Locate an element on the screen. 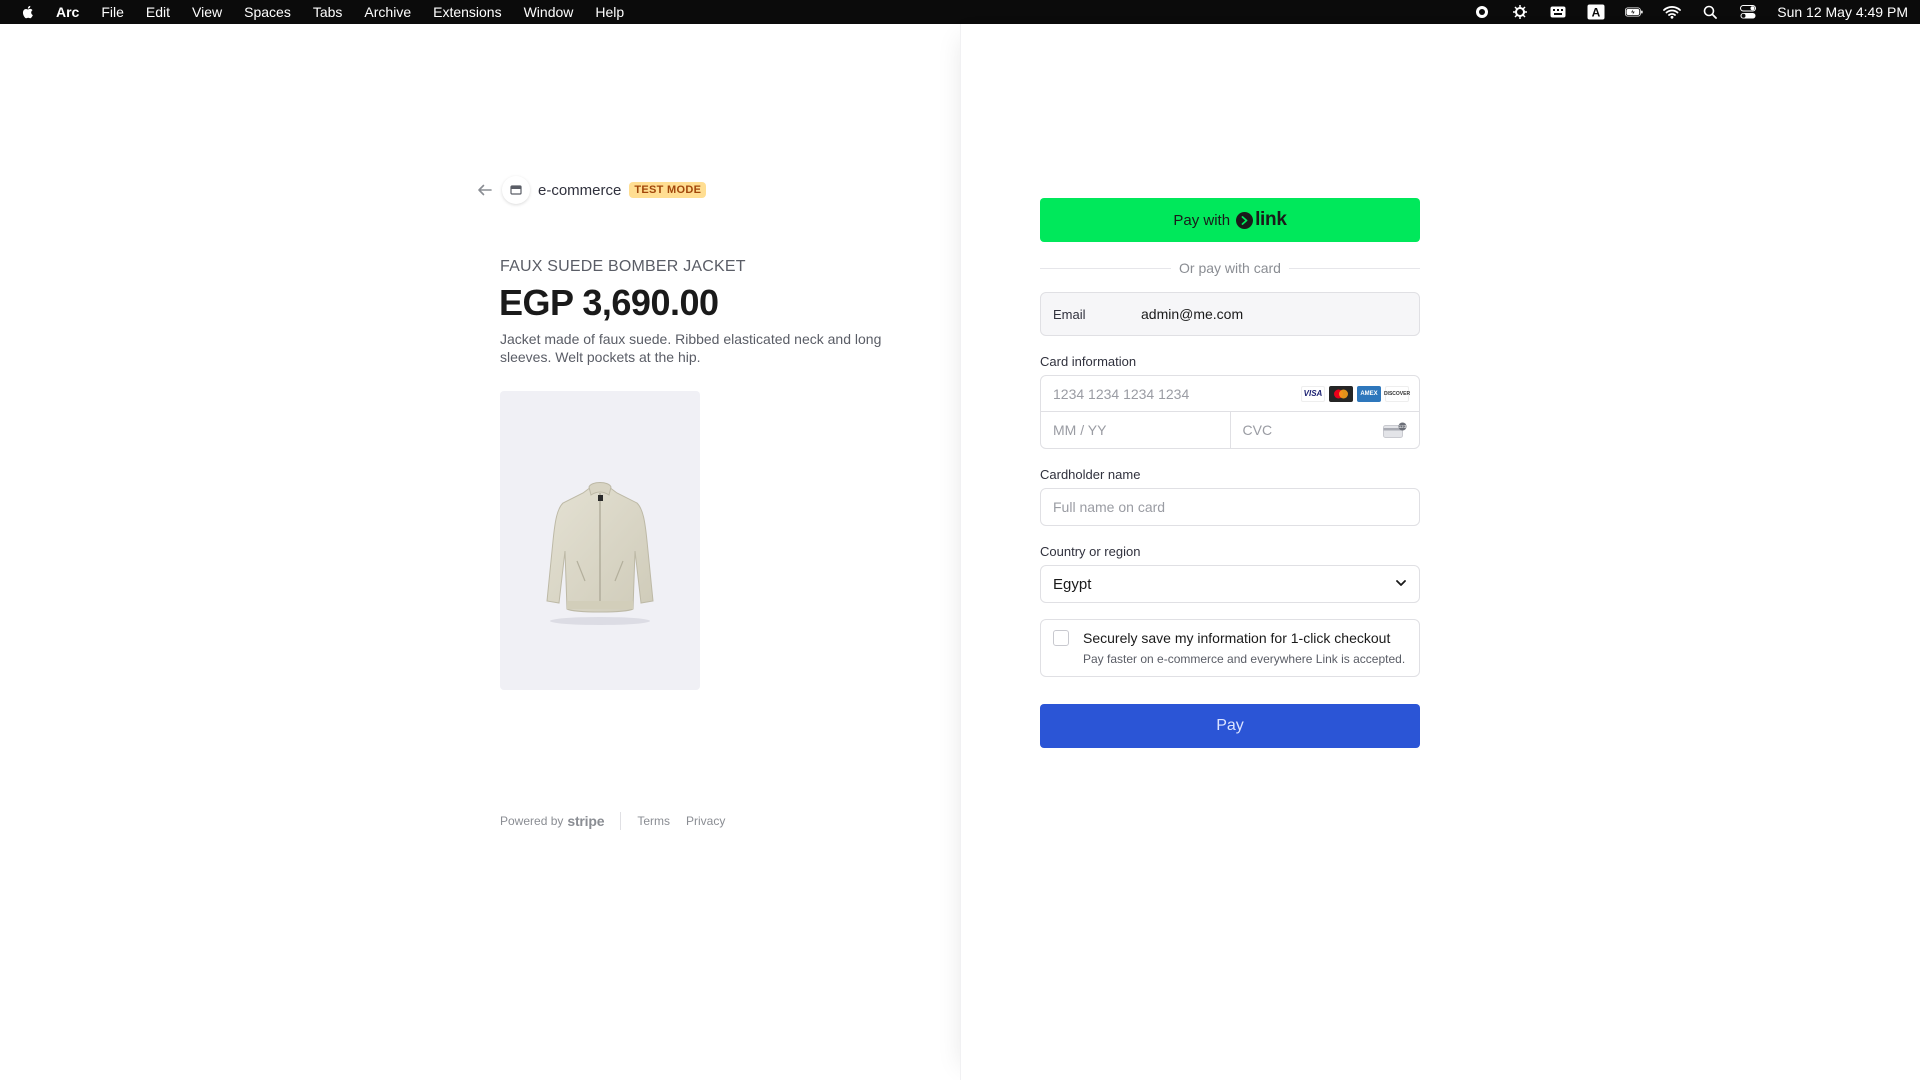 This screenshot has width=1920, height=1080. control-center-icon is located at coordinates (1748, 12).